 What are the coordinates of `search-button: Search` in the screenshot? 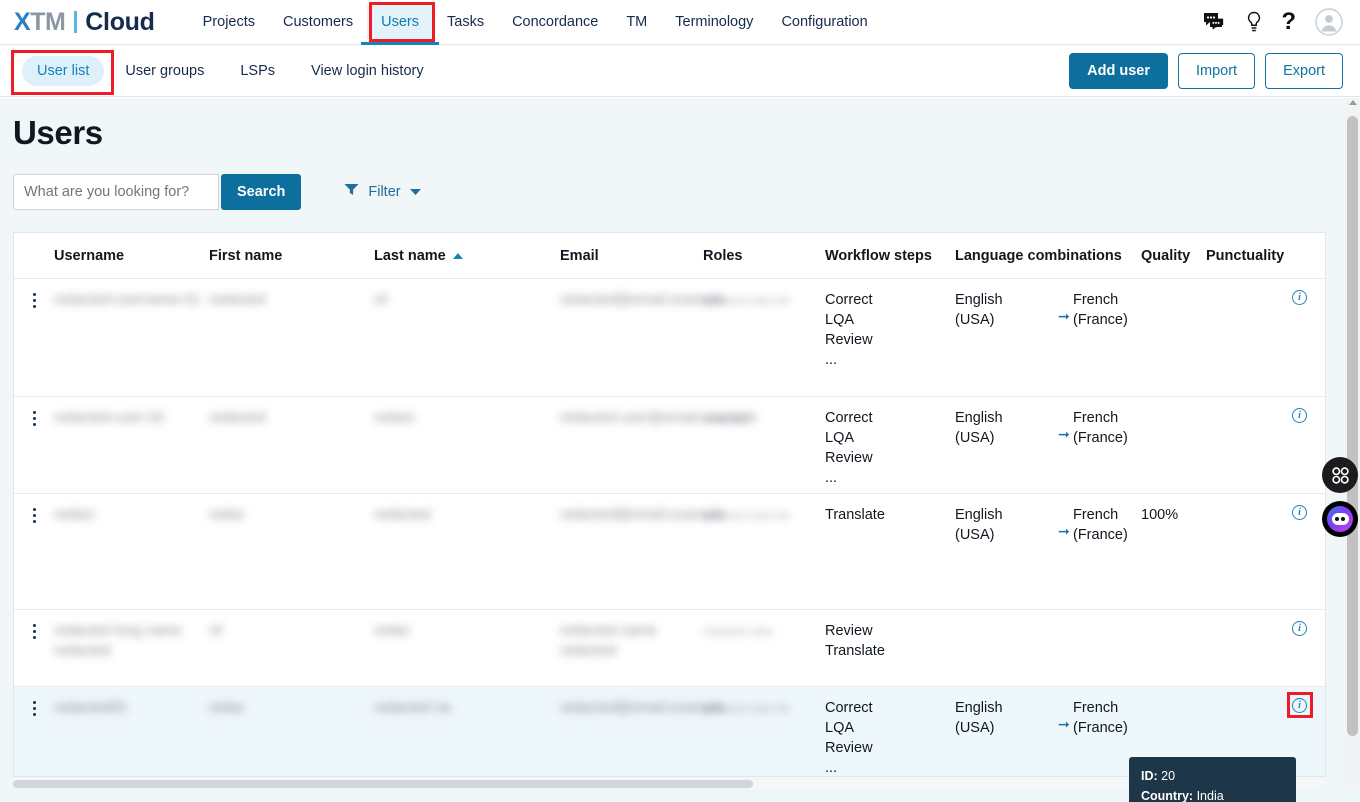 It's located at (261, 192).